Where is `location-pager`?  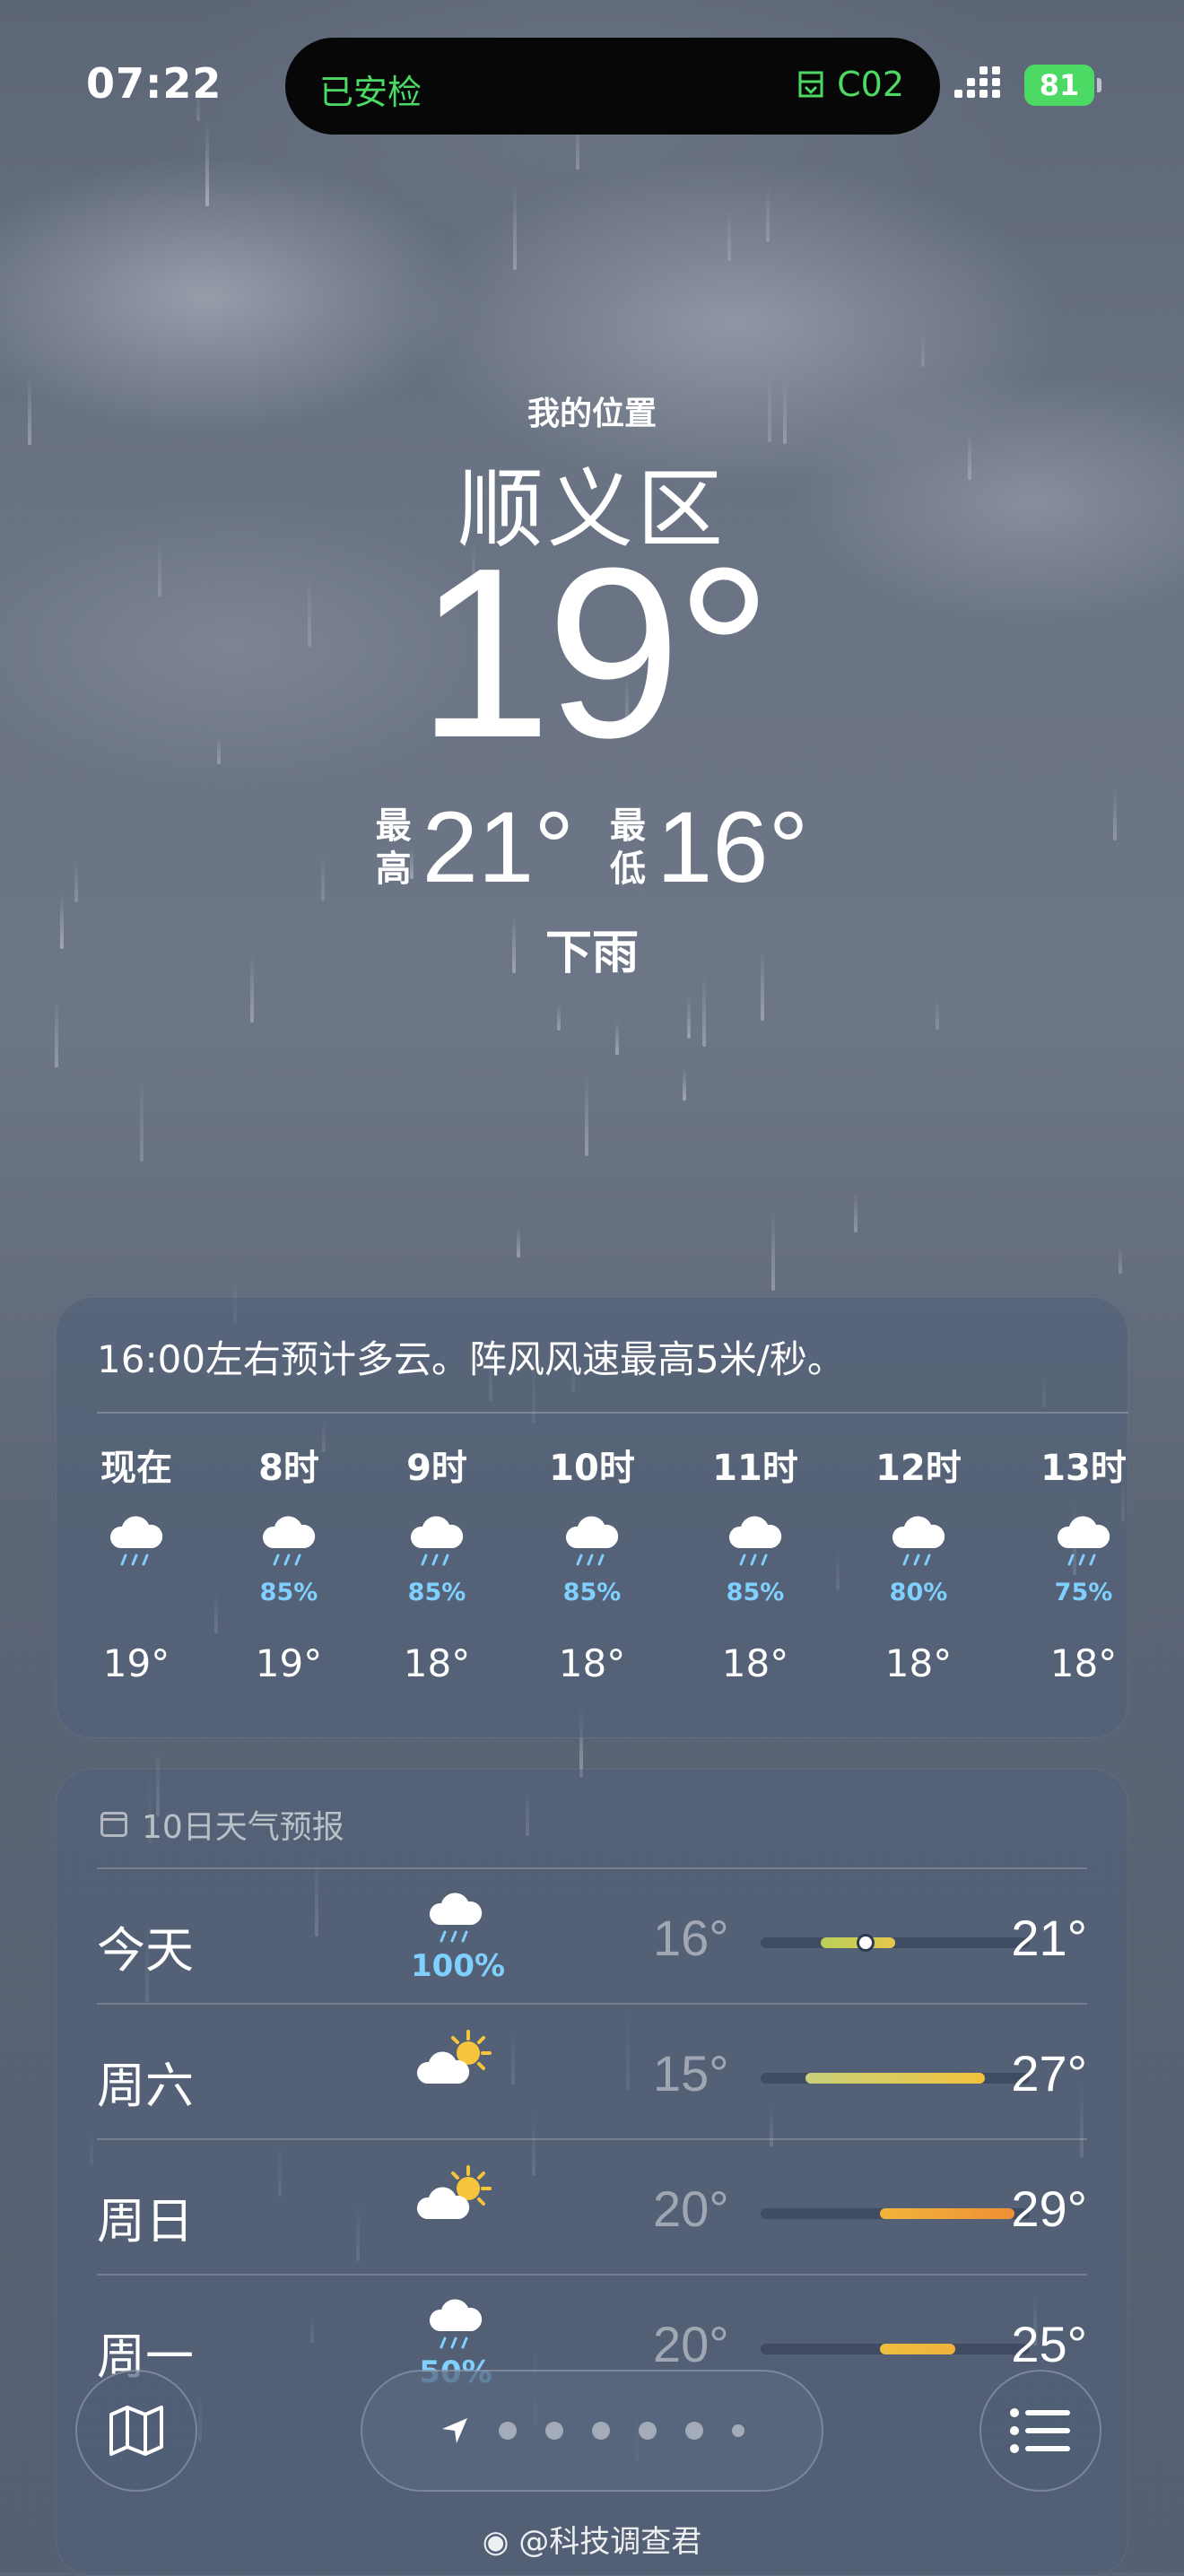 location-pager is located at coordinates (592, 2431).